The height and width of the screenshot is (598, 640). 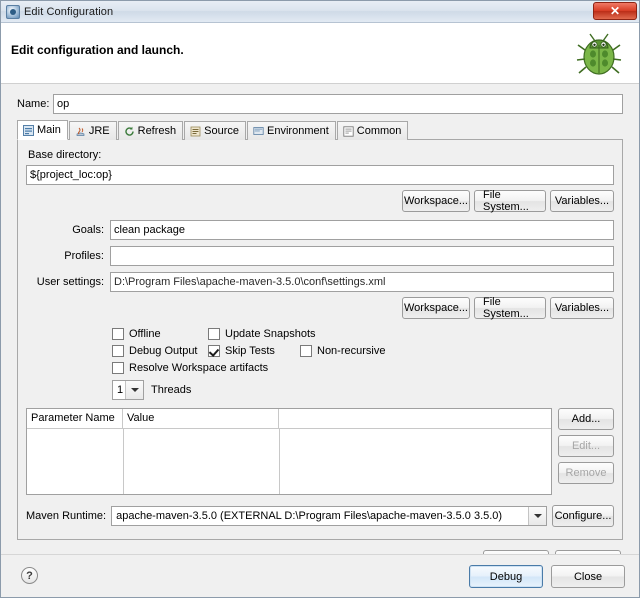 I want to click on debug-output-checkbox-box, so click(x=118, y=351).